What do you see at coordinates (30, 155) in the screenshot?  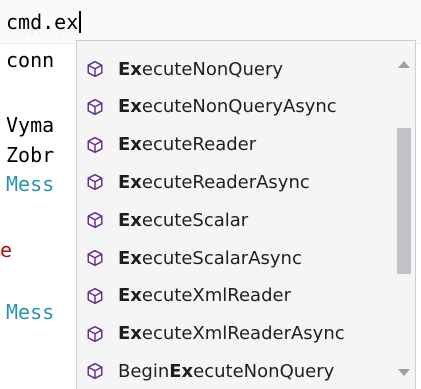 I see `code-line: Zobr` at bounding box center [30, 155].